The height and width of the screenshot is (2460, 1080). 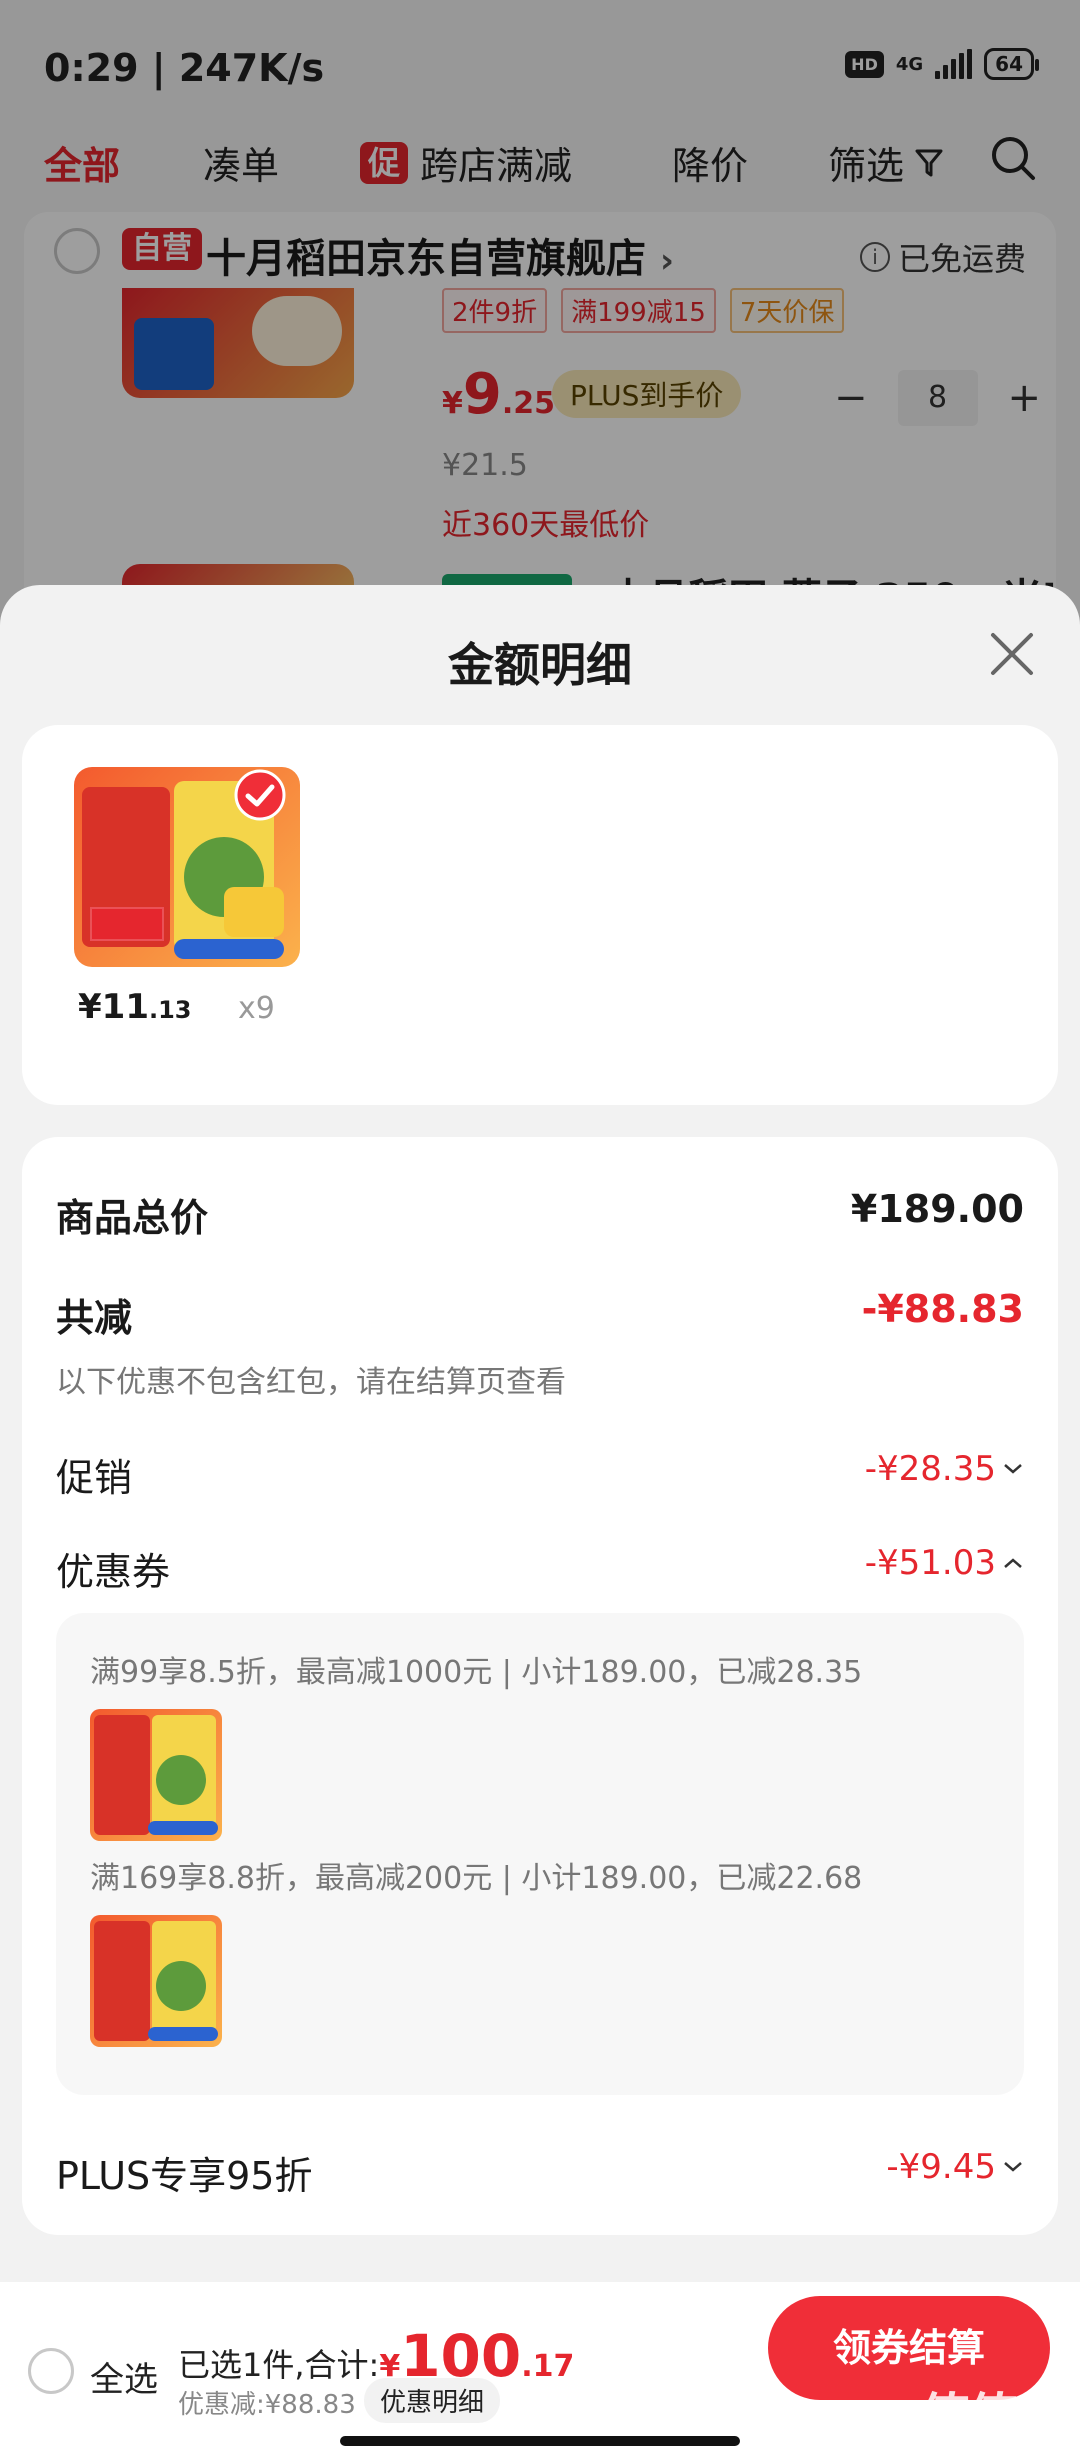 I want to click on reduce-value: -¥88.83, so click(x=942, y=1309).